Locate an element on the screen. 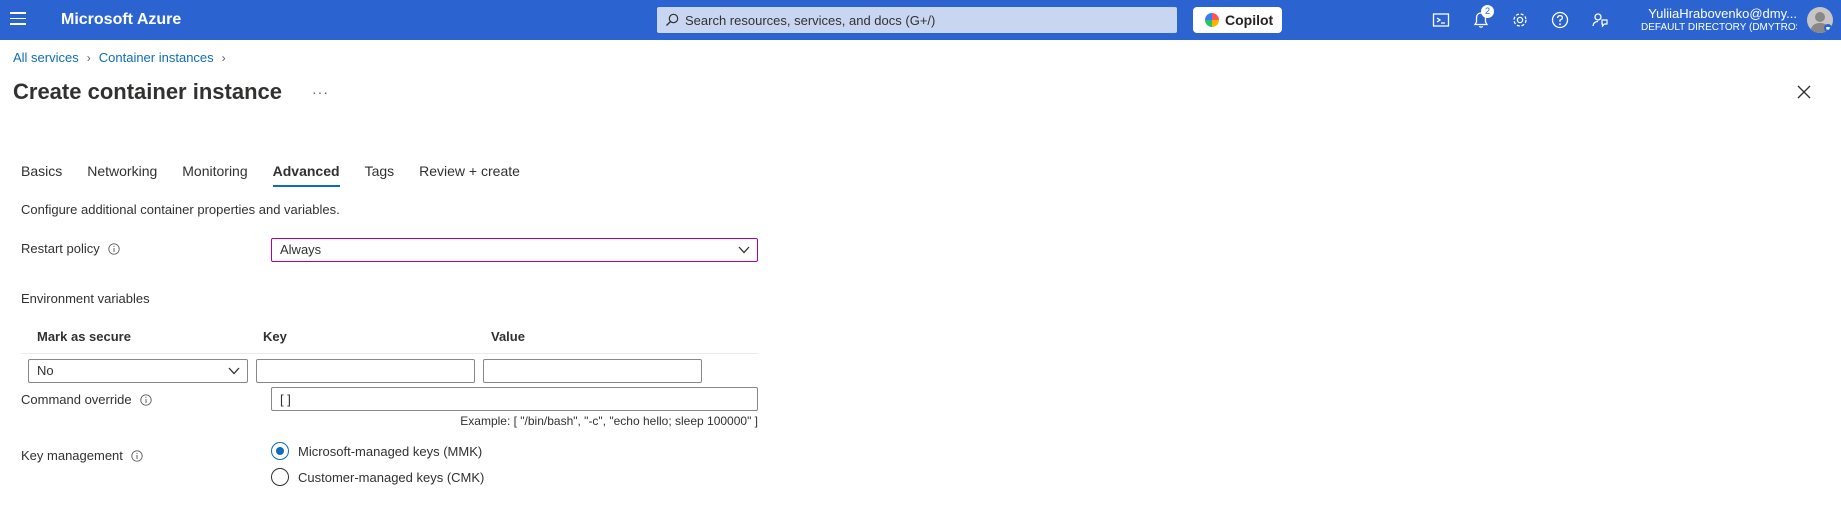  column-header-secure: Mark as secure is located at coordinates (84, 336).